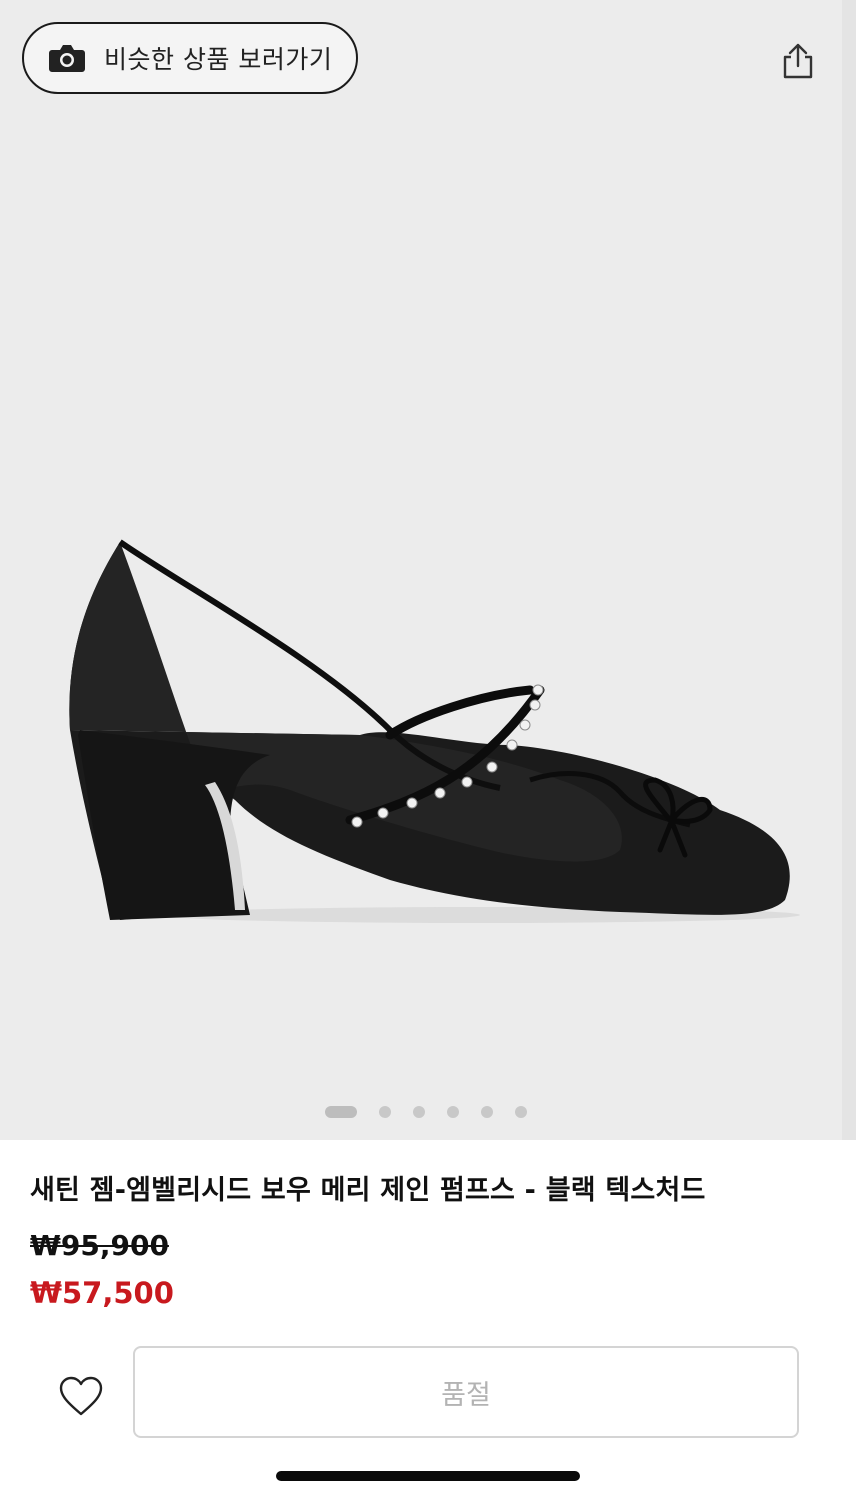 Image resolution: width=856 pixels, height=1500 pixels. I want to click on original-price: ₩95,900, so click(99, 1245).